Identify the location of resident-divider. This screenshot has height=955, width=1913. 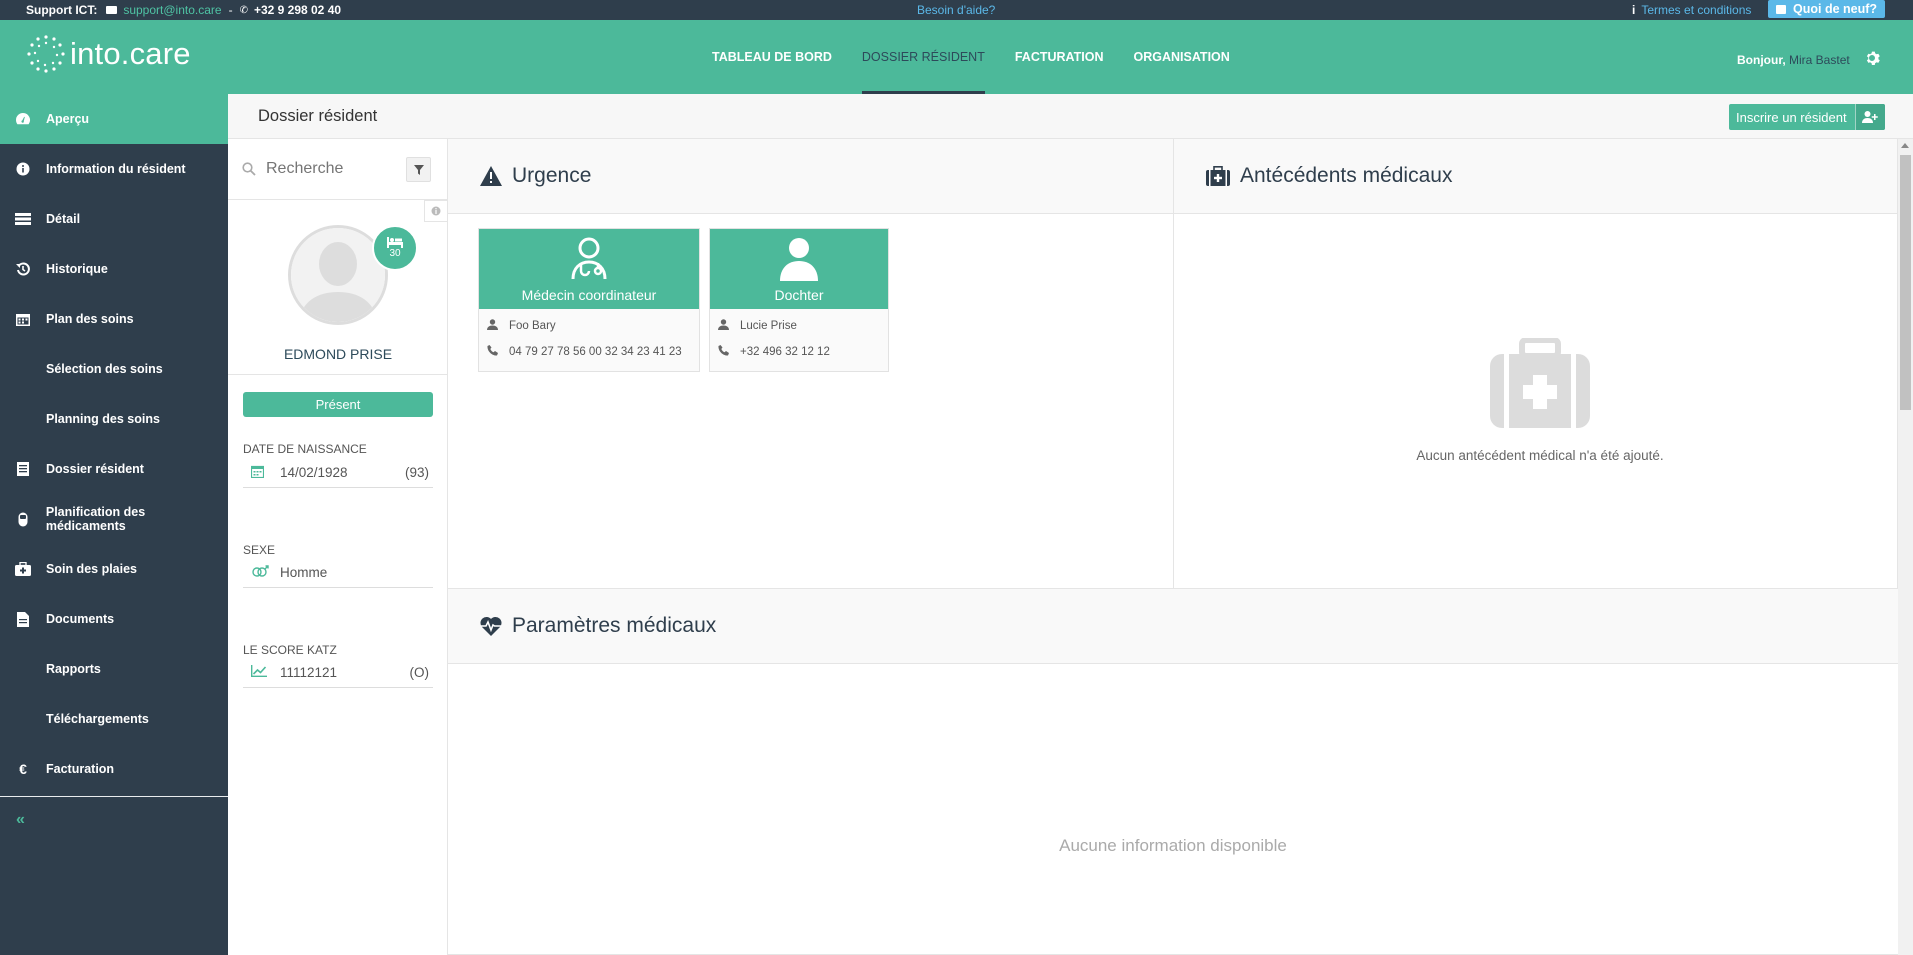
(338, 374).